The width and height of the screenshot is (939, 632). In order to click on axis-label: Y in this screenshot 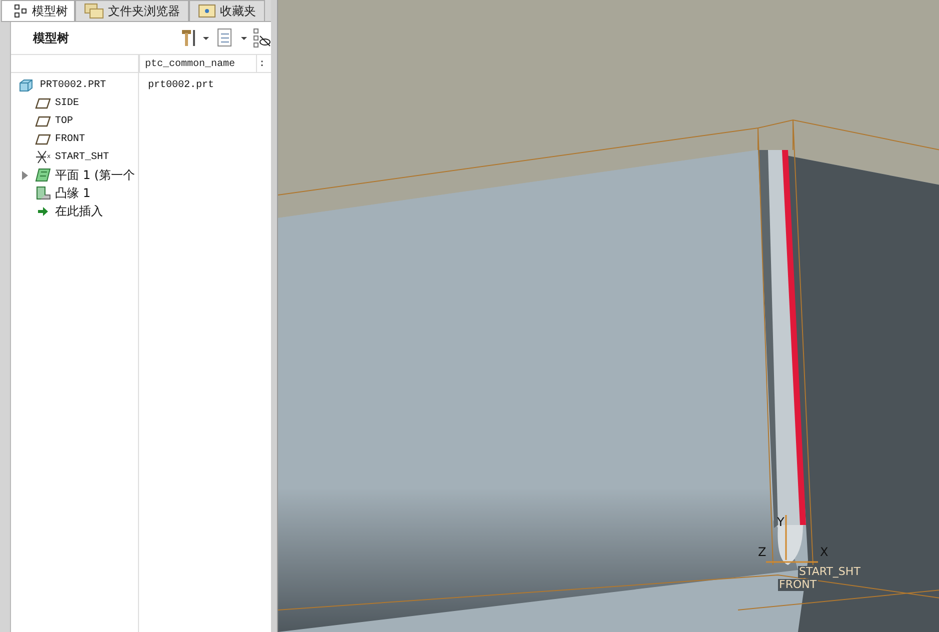, I will do `click(780, 522)`.